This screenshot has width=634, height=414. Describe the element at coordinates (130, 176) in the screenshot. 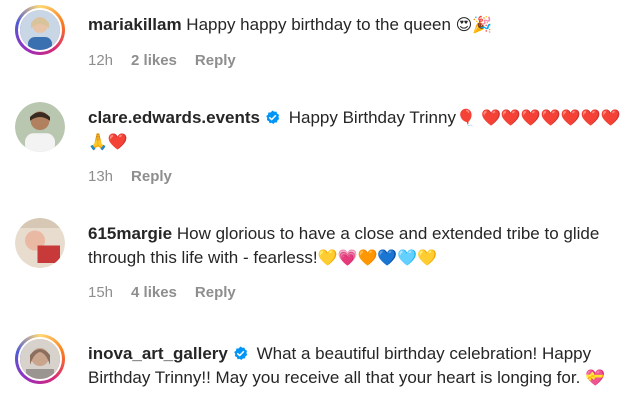

I see `comment-meta: 13h Reply` at that location.